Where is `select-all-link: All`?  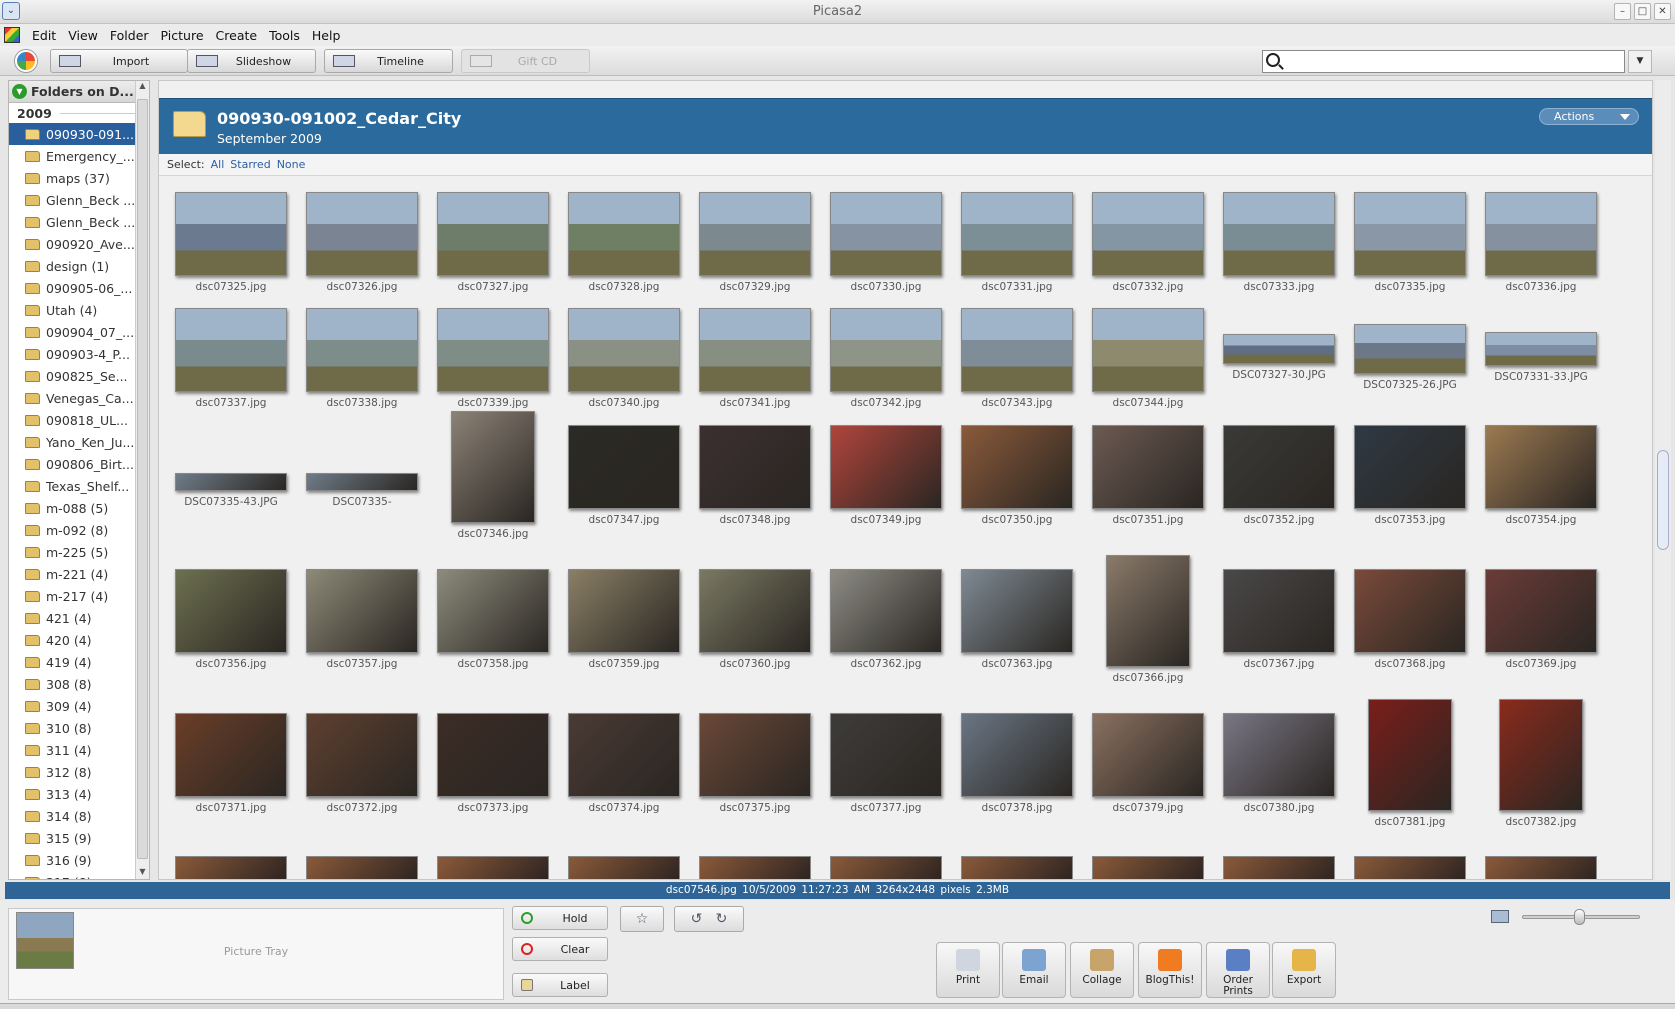 select-all-link: All is located at coordinates (218, 164).